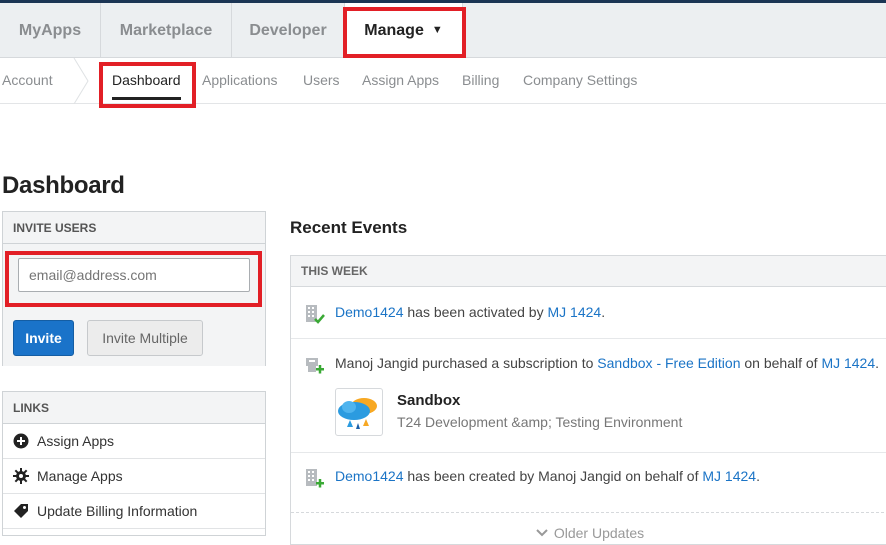 Image resolution: width=886 pixels, height=545 pixels. What do you see at coordinates (580, 80) in the screenshot?
I see `subnav-item-company-settings: Company Settings` at bounding box center [580, 80].